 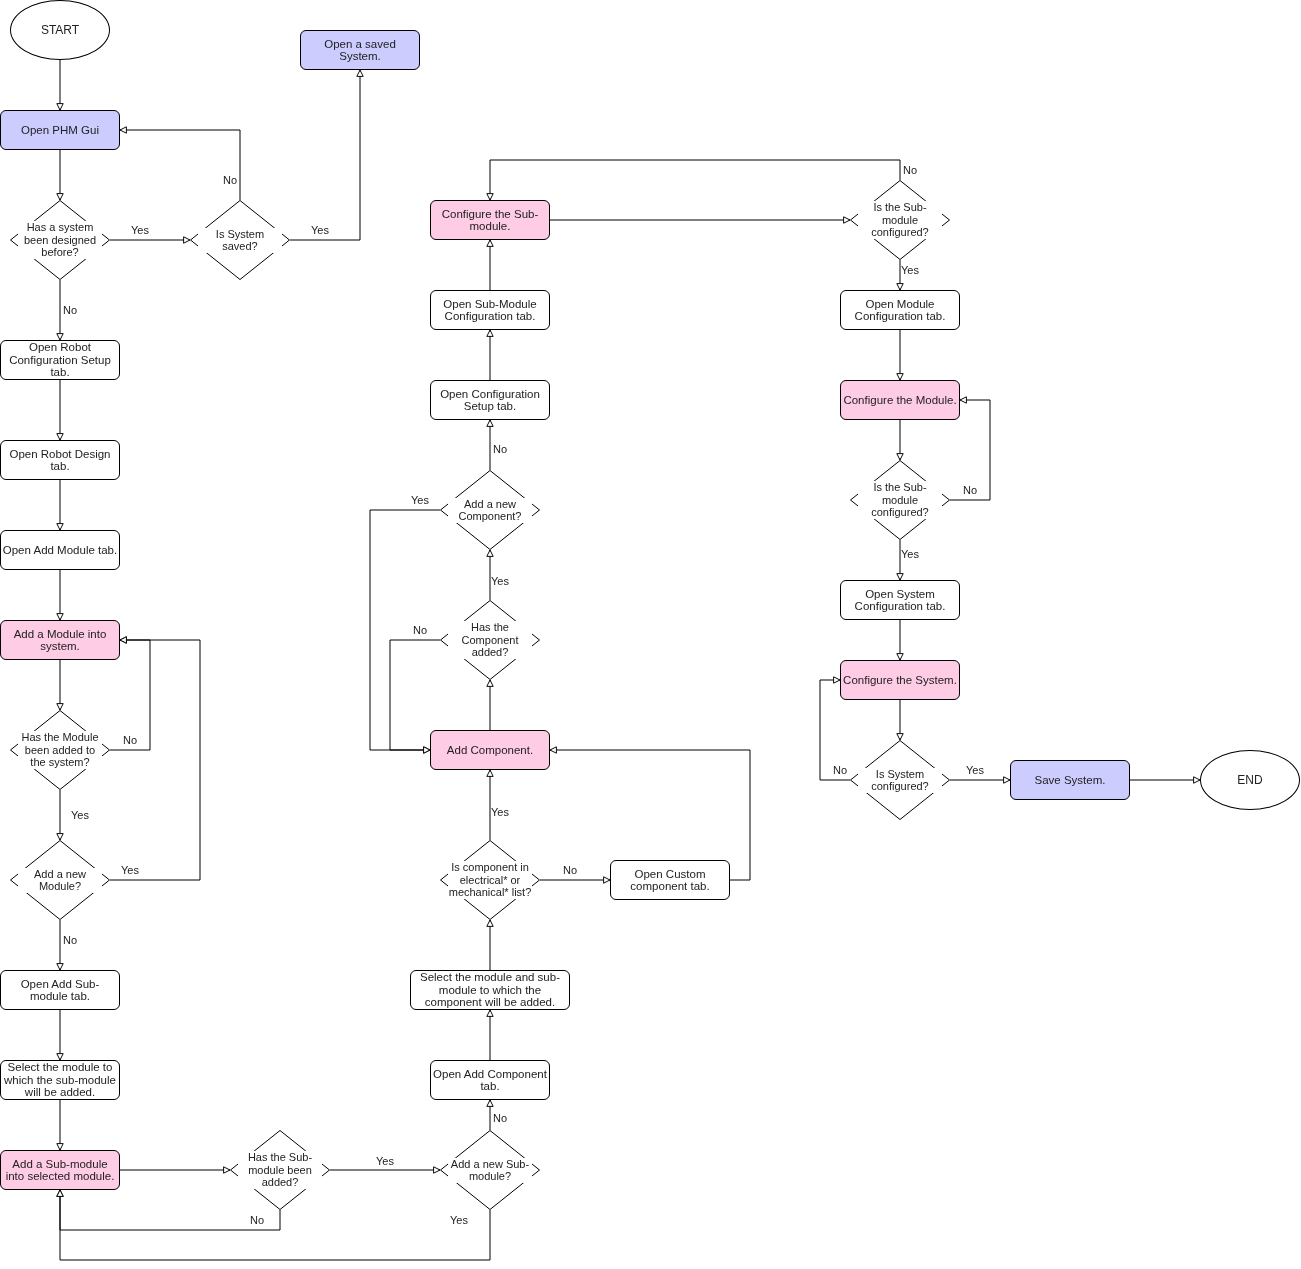 I want to click on process-step: Open Robot Design tab., so click(x=60, y=460).